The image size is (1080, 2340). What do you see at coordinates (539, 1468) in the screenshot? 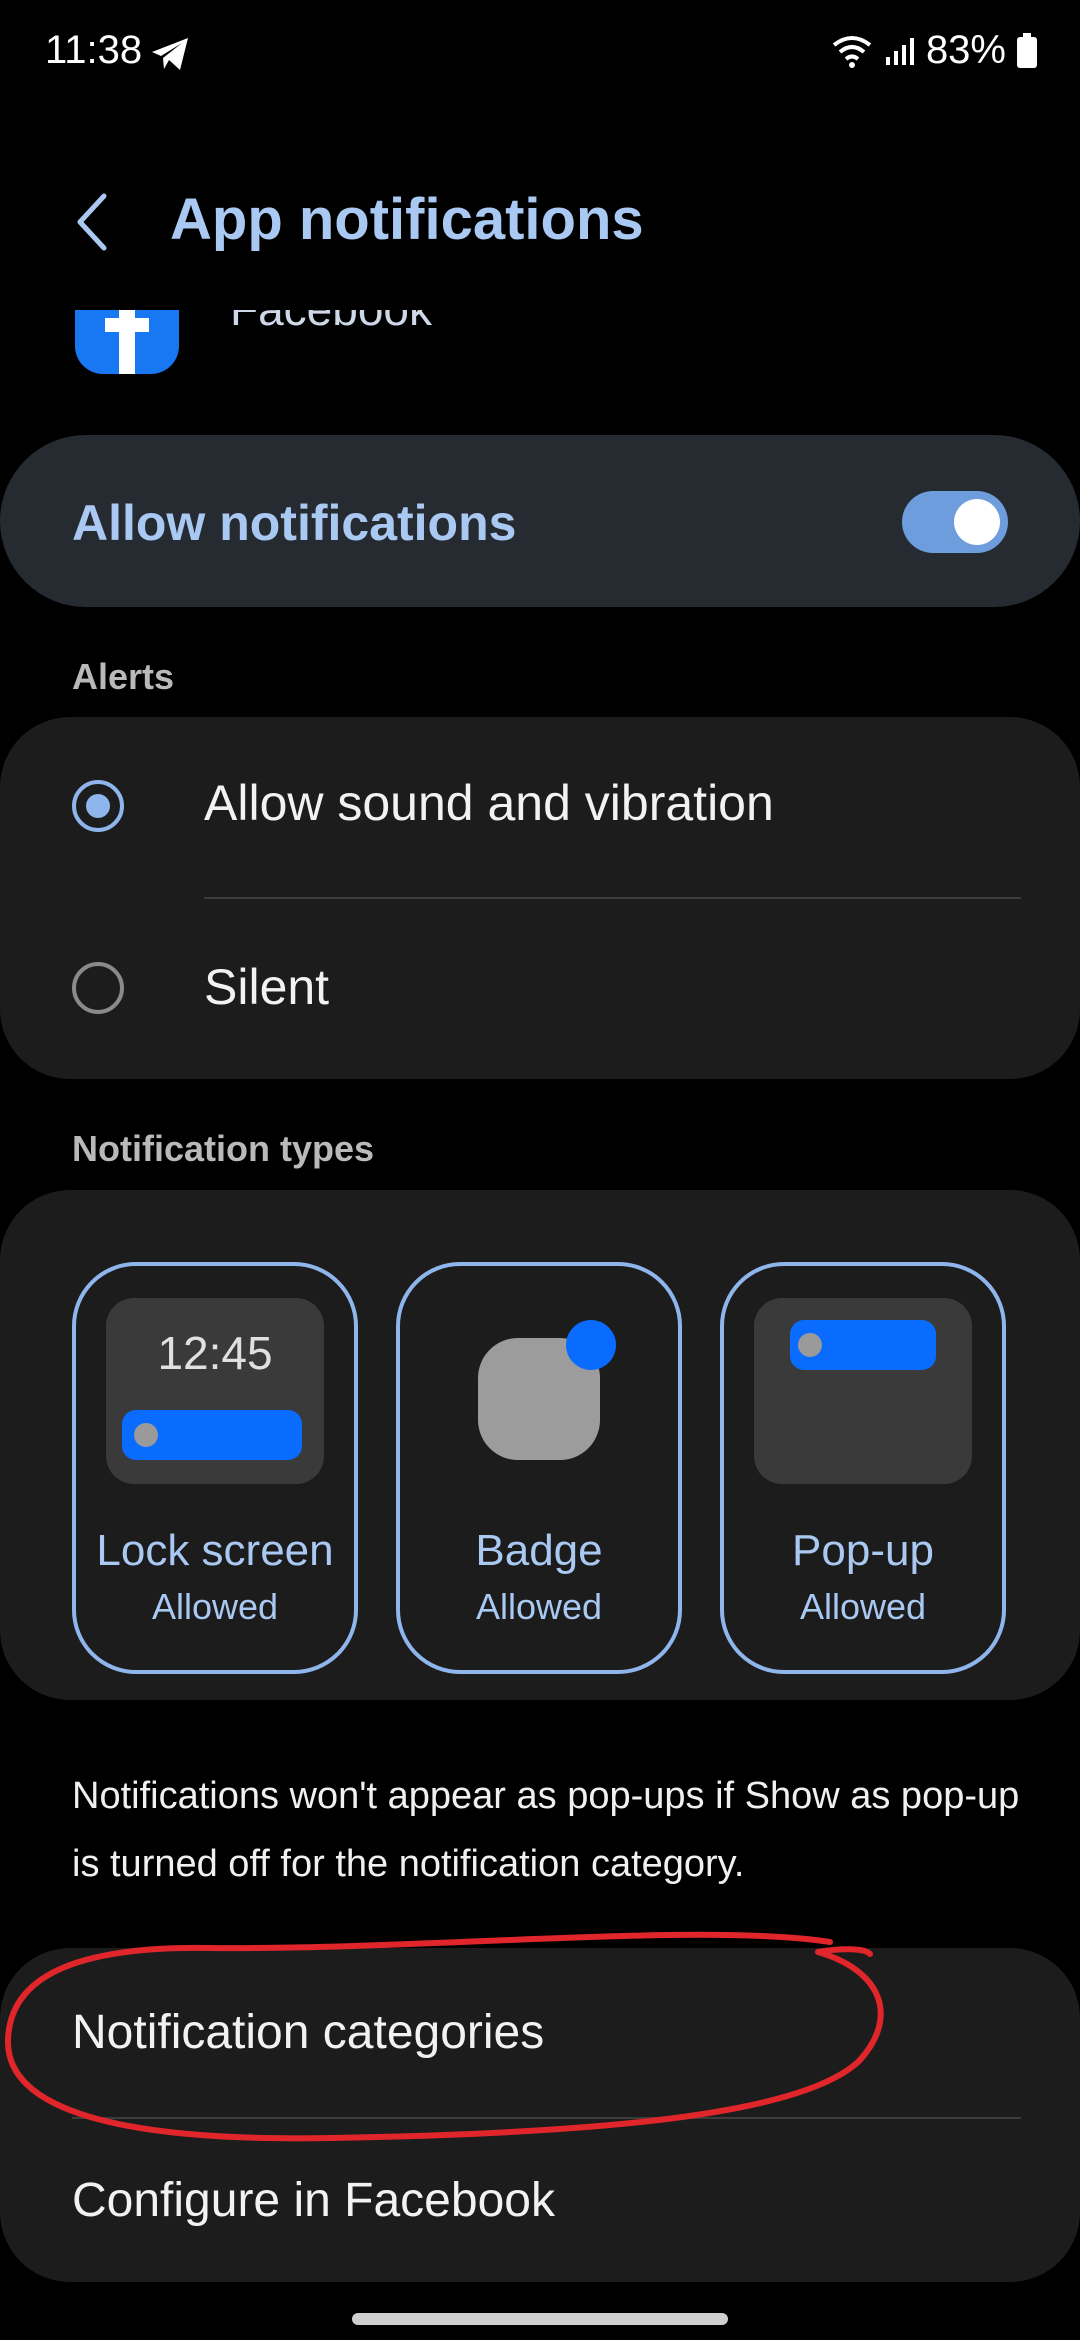
I see `tile-badge: Badge Allowed` at bounding box center [539, 1468].